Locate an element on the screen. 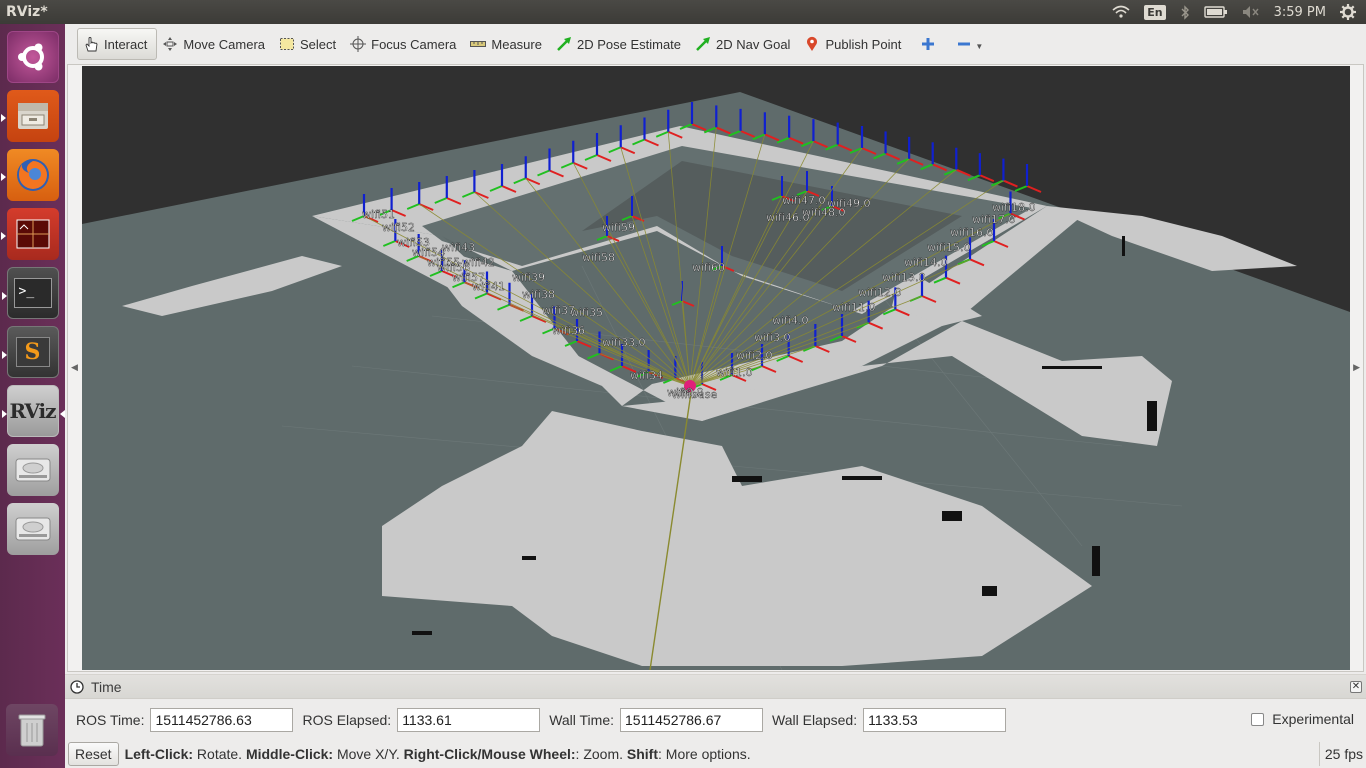 This screenshot has width=1366, height=768. collapse-right-icon: ▶ is located at coordinates (1356, 368).